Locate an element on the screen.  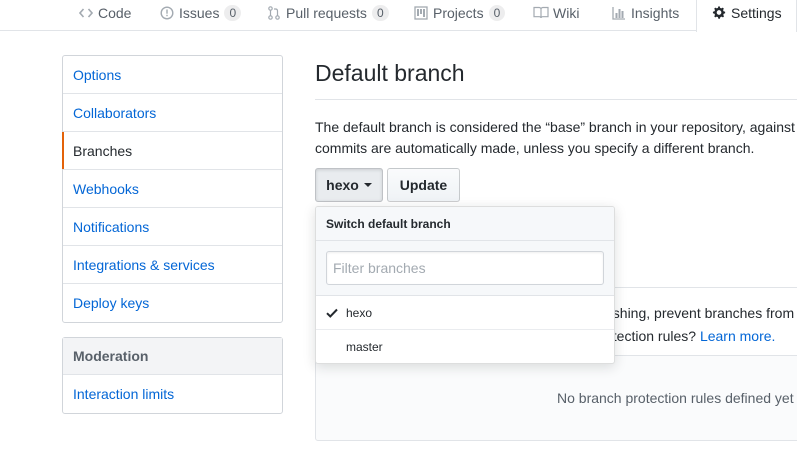
sidebar-item-branches: Branches is located at coordinates (172, 151).